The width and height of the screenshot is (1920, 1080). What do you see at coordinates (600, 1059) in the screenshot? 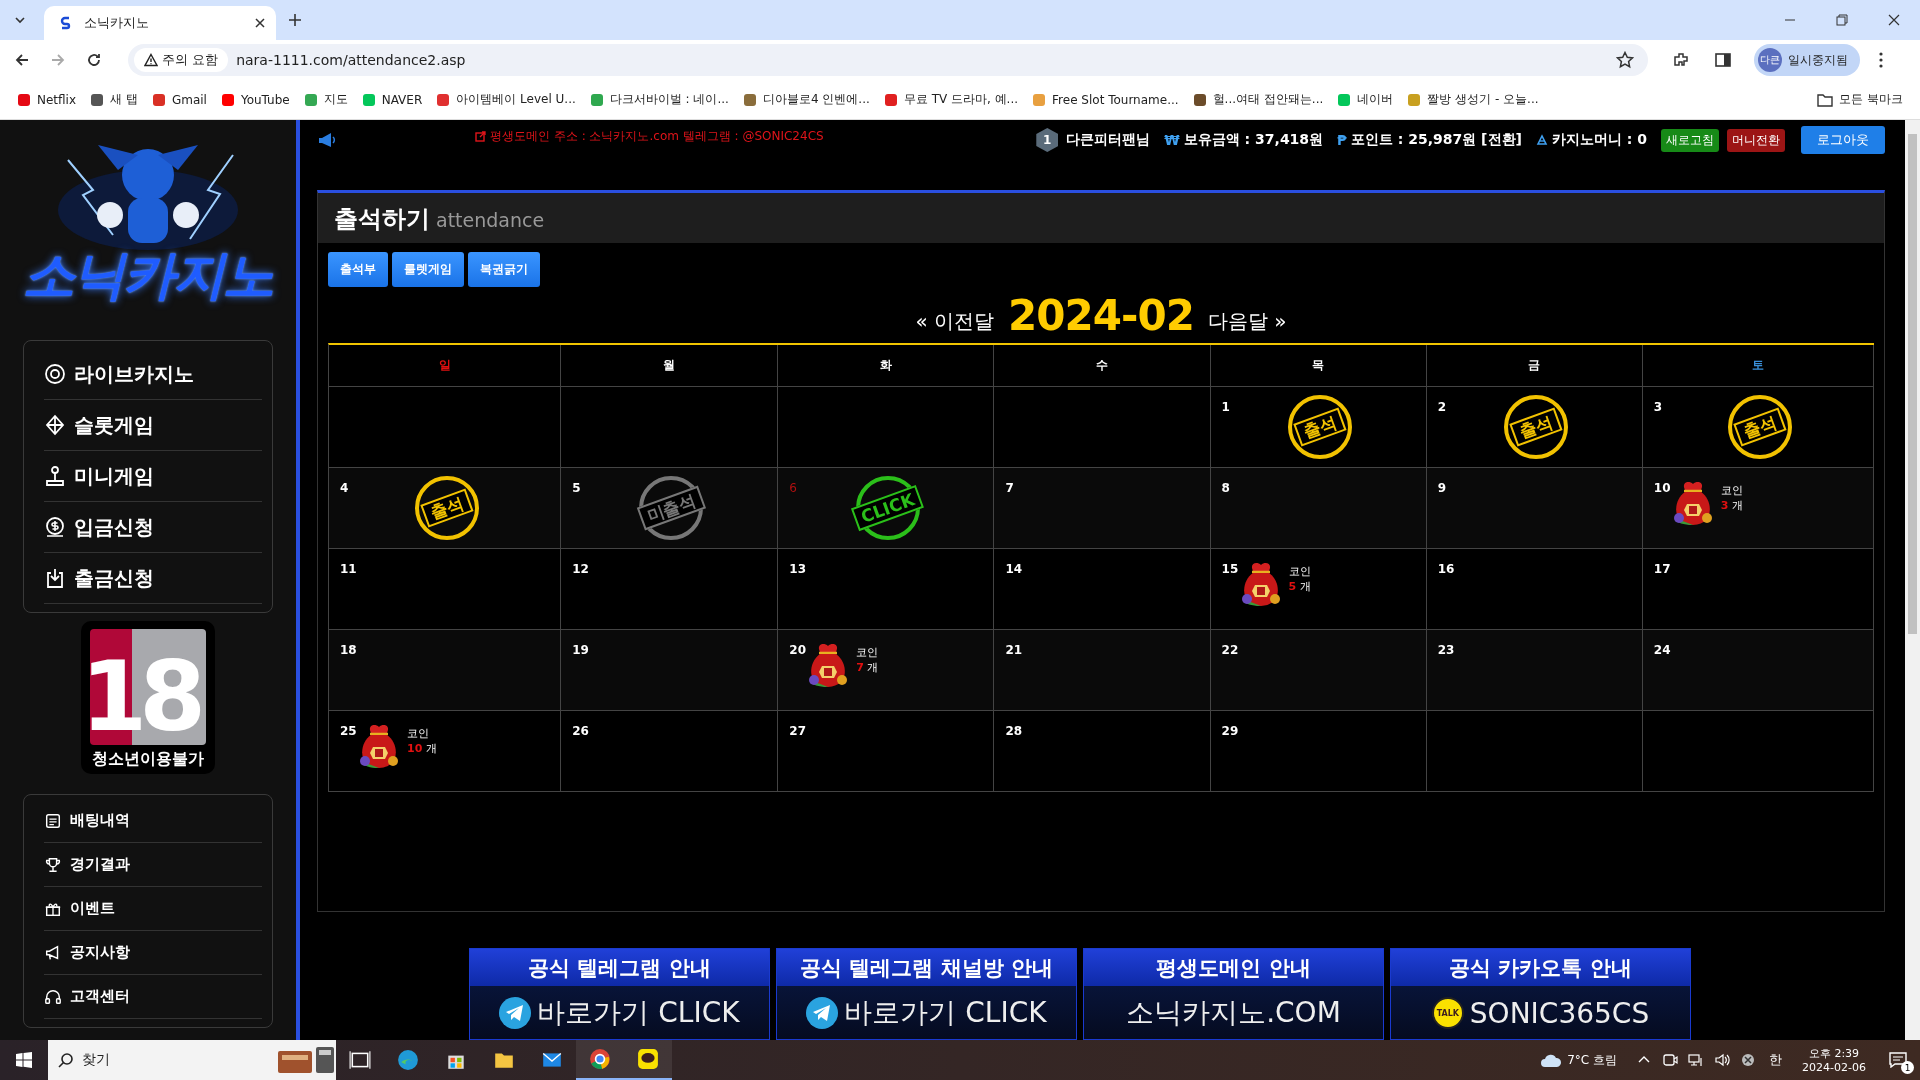
I see `chrome-icon` at bounding box center [600, 1059].